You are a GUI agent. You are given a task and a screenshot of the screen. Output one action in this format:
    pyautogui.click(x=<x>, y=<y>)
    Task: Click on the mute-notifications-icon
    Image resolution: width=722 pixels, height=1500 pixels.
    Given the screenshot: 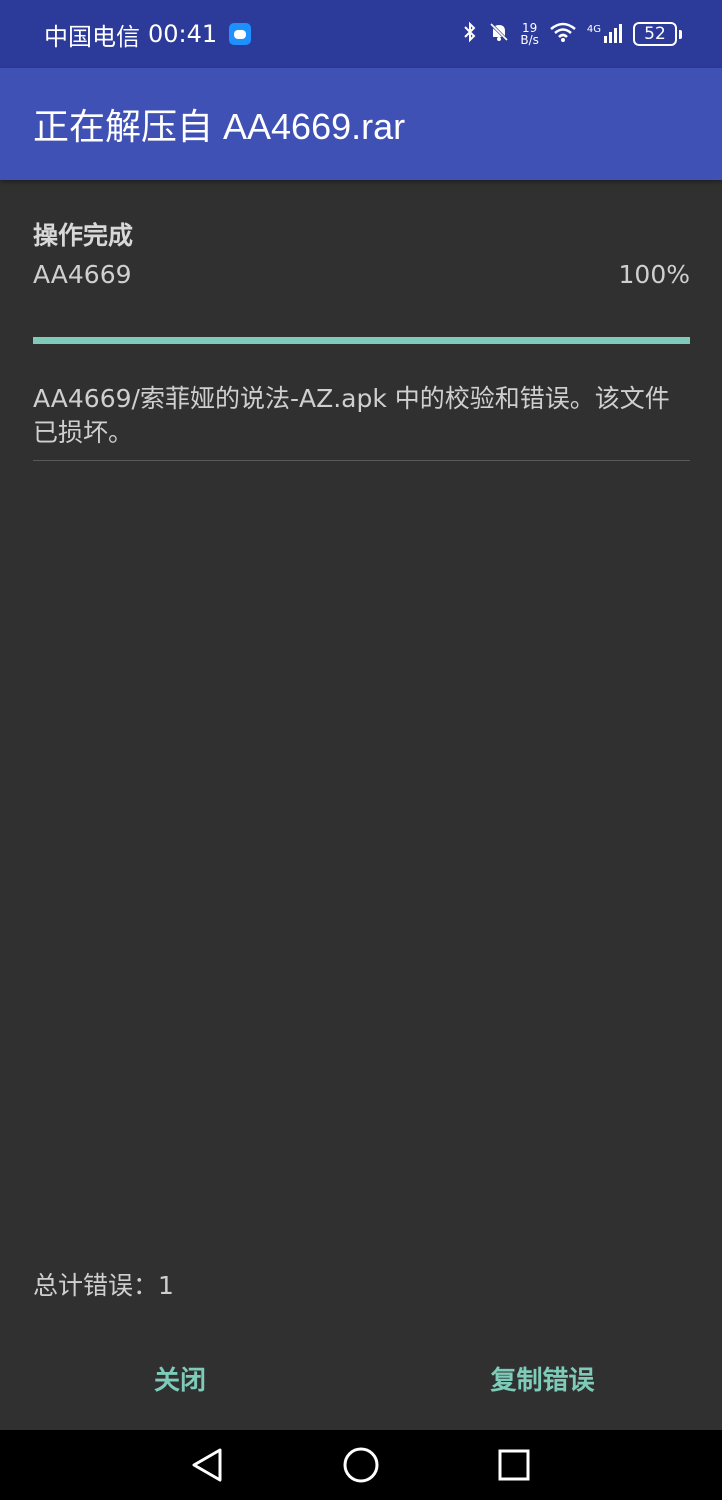 What is the action you would take?
    pyautogui.click(x=499, y=34)
    